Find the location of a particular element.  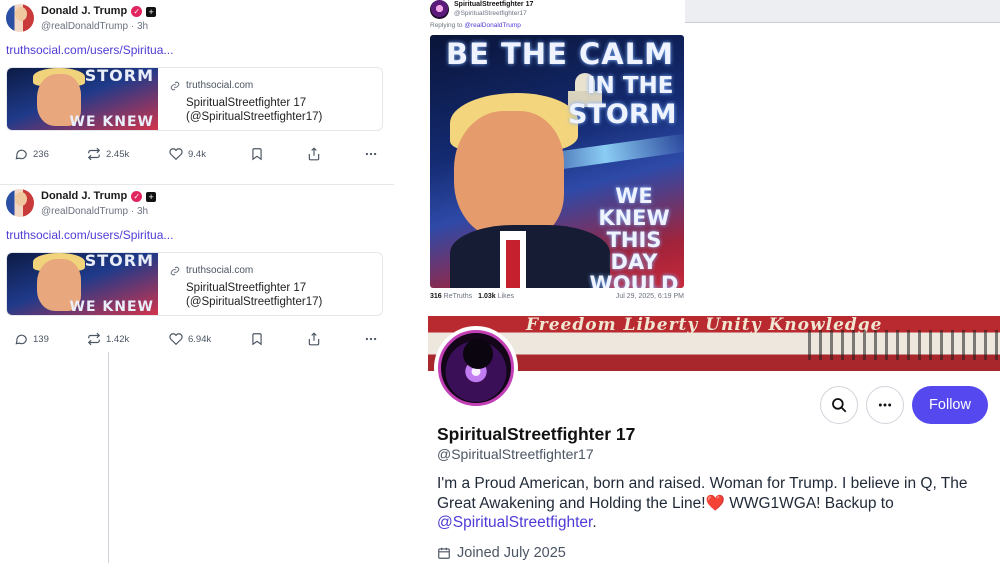

search-icon is located at coordinates (839, 405).